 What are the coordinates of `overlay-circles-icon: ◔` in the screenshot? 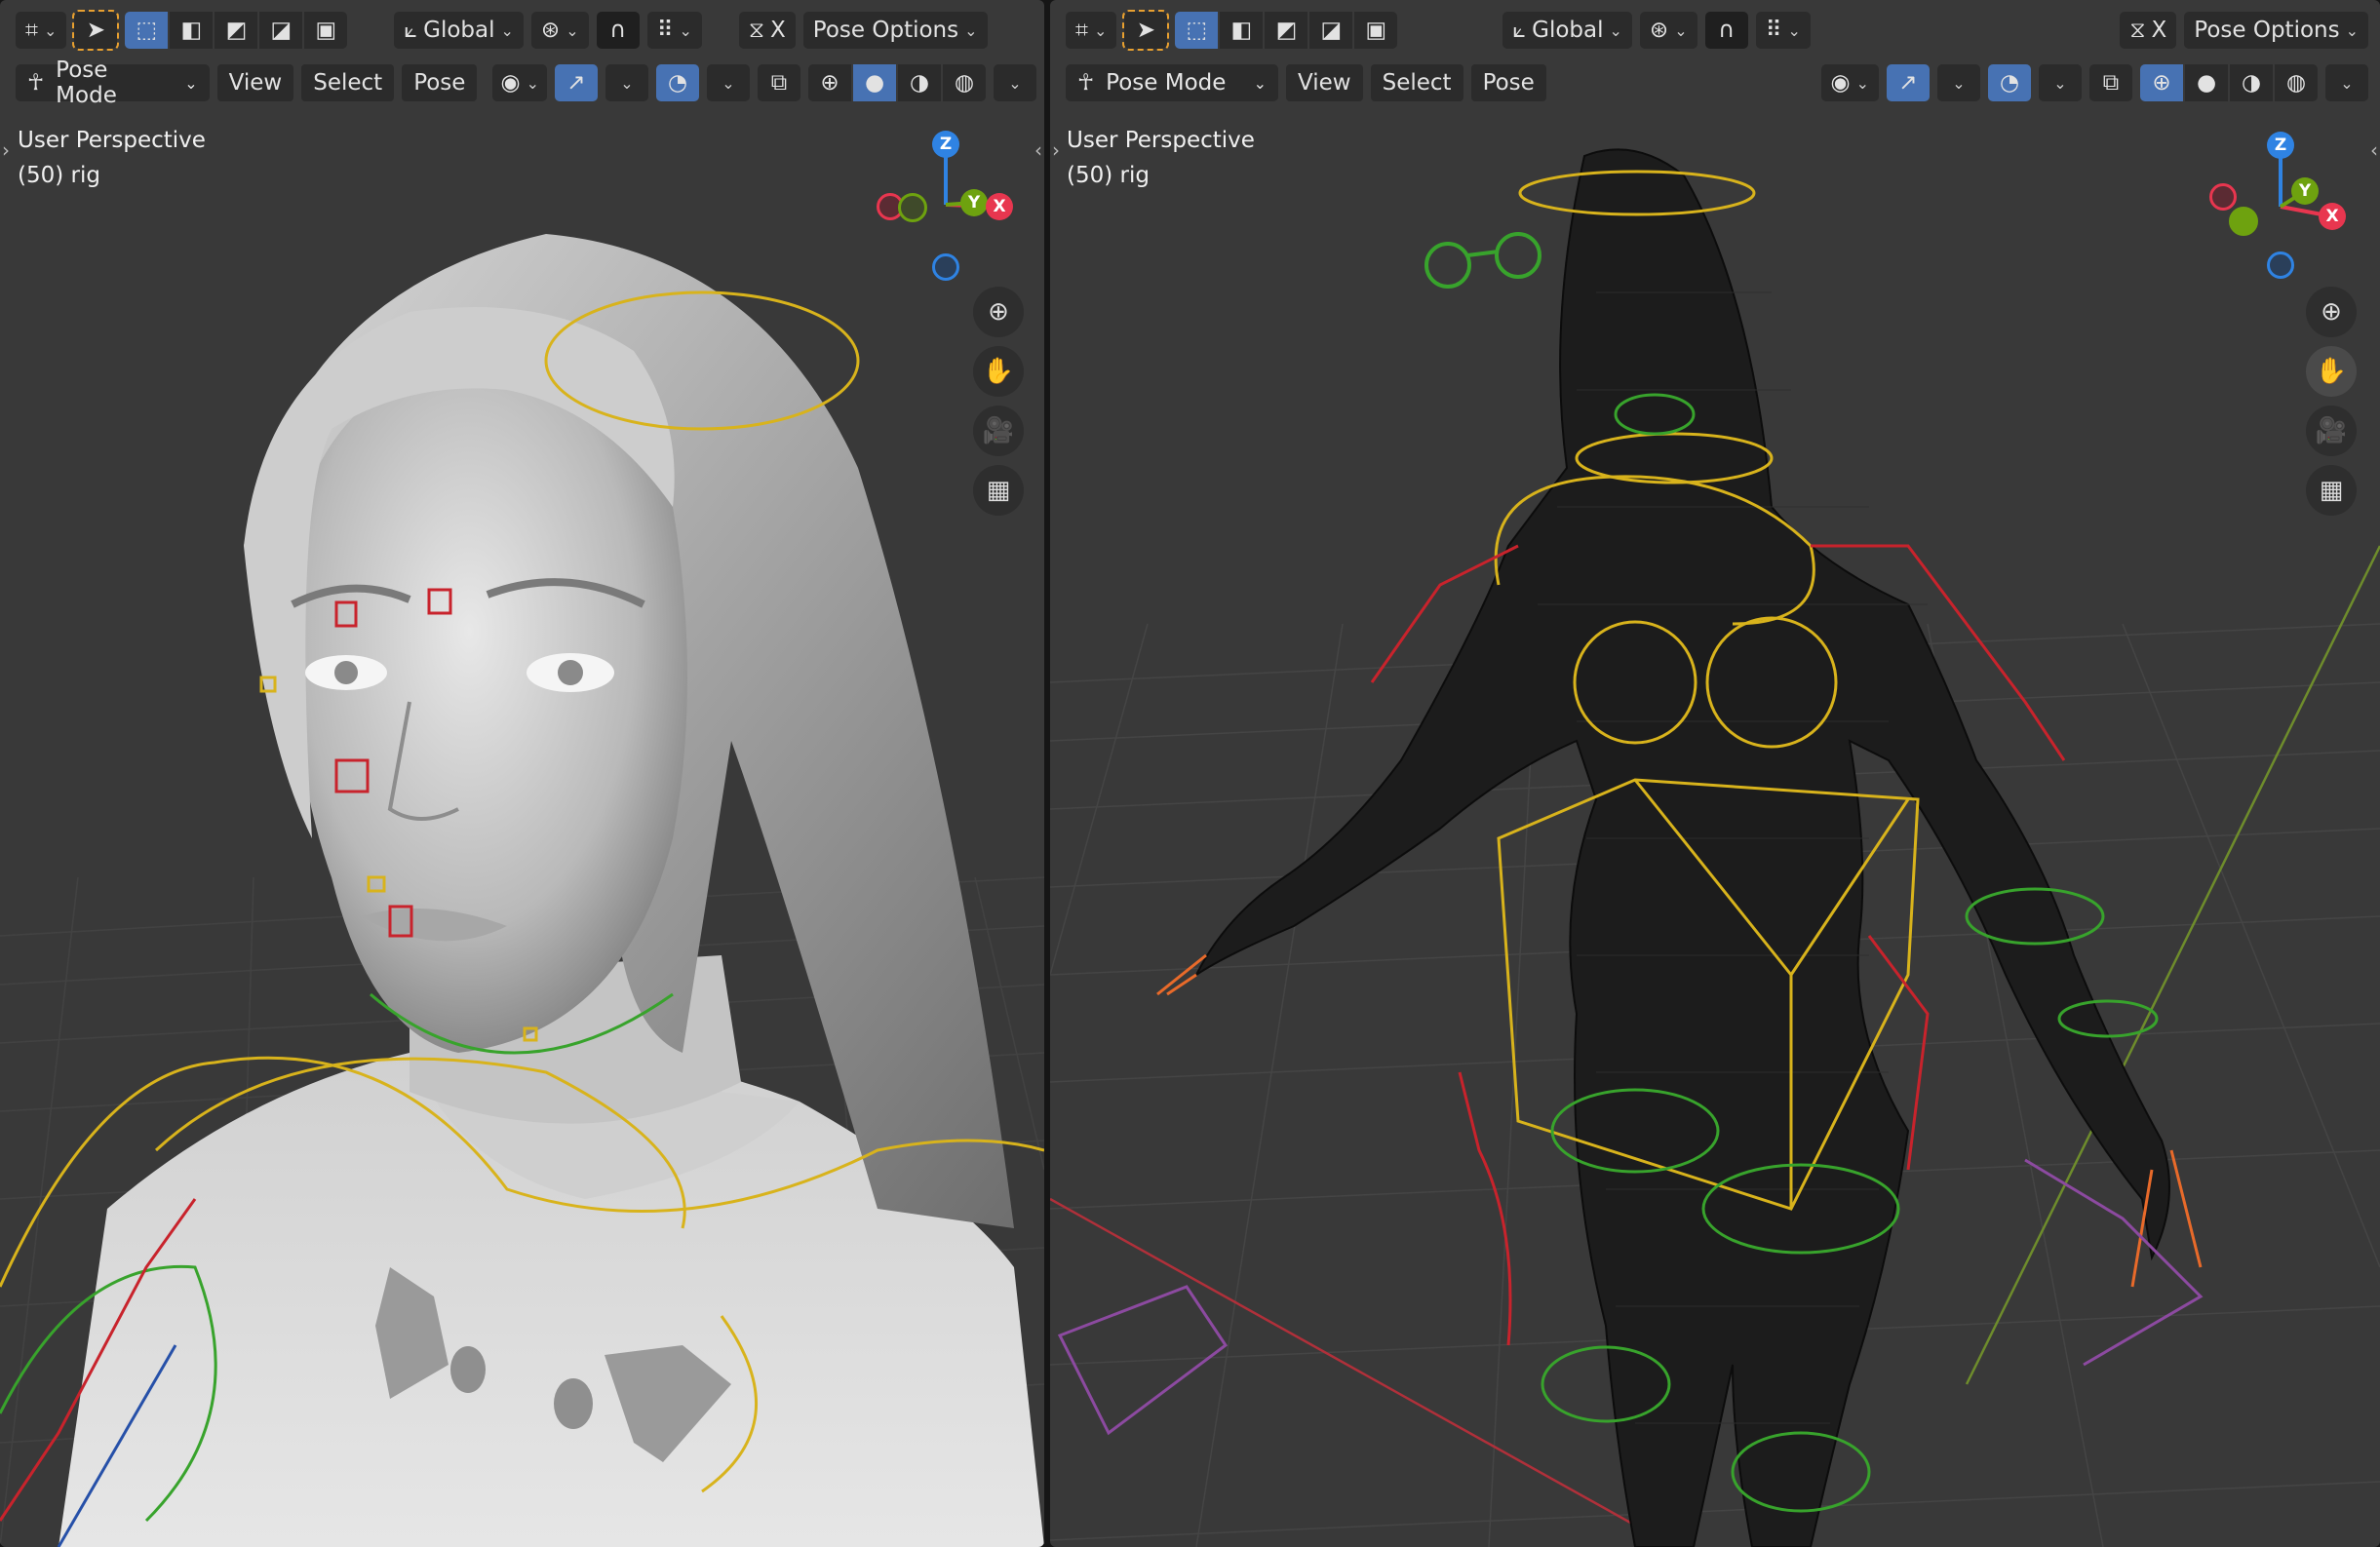 It's located at (2009, 83).